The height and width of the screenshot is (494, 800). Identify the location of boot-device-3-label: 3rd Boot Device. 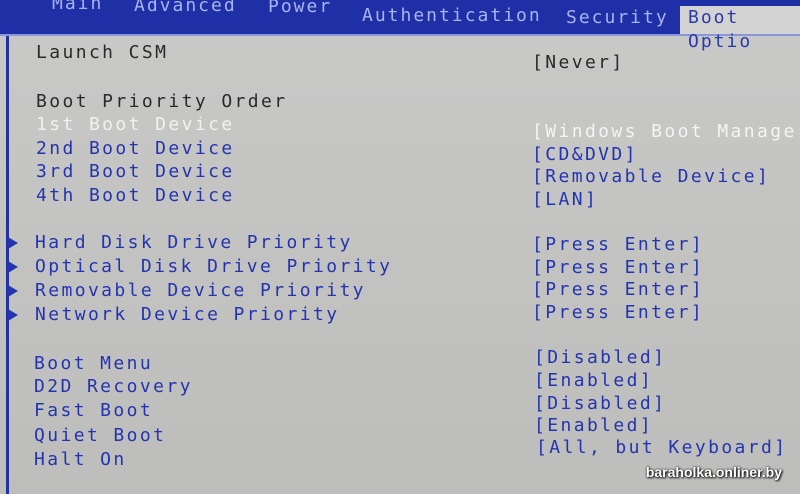
(135, 171).